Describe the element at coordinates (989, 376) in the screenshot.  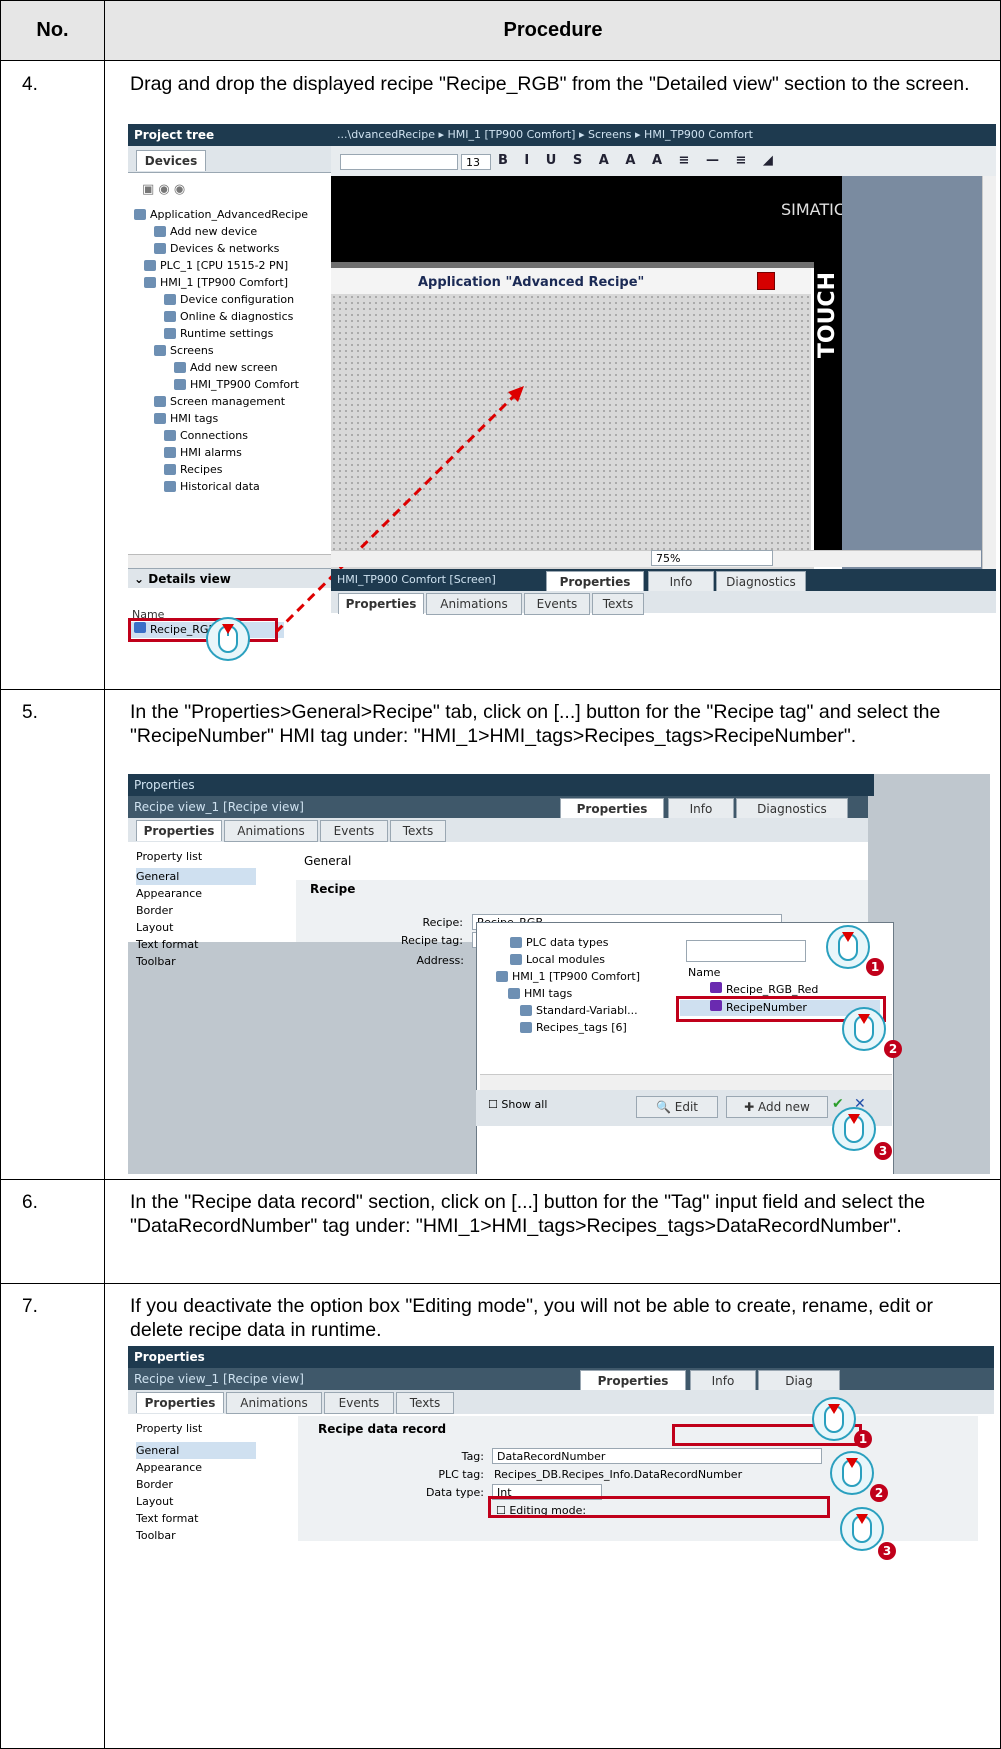
I see `editor-vscroll` at that location.